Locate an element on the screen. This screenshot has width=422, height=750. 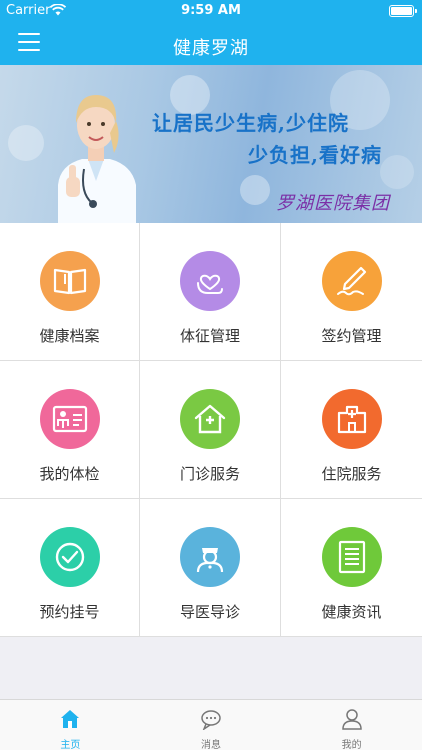
banner-slogan-line2: 少负担,看好病 is located at coordinates (315, 155).